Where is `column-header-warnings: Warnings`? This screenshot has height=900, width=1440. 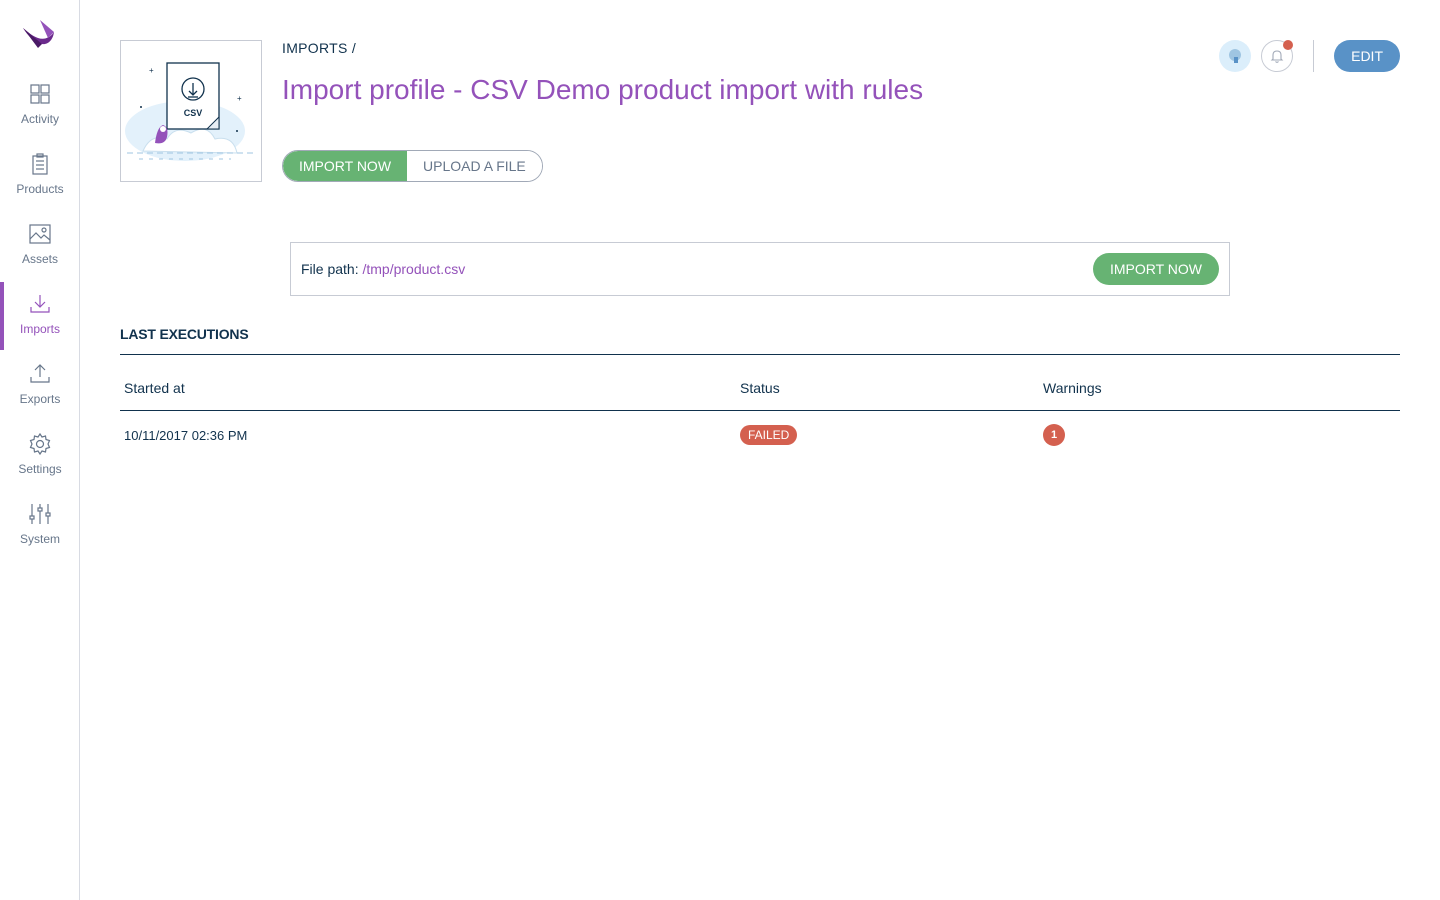 column-header-warnings: Warnings is located at coordinates (1219, 388).